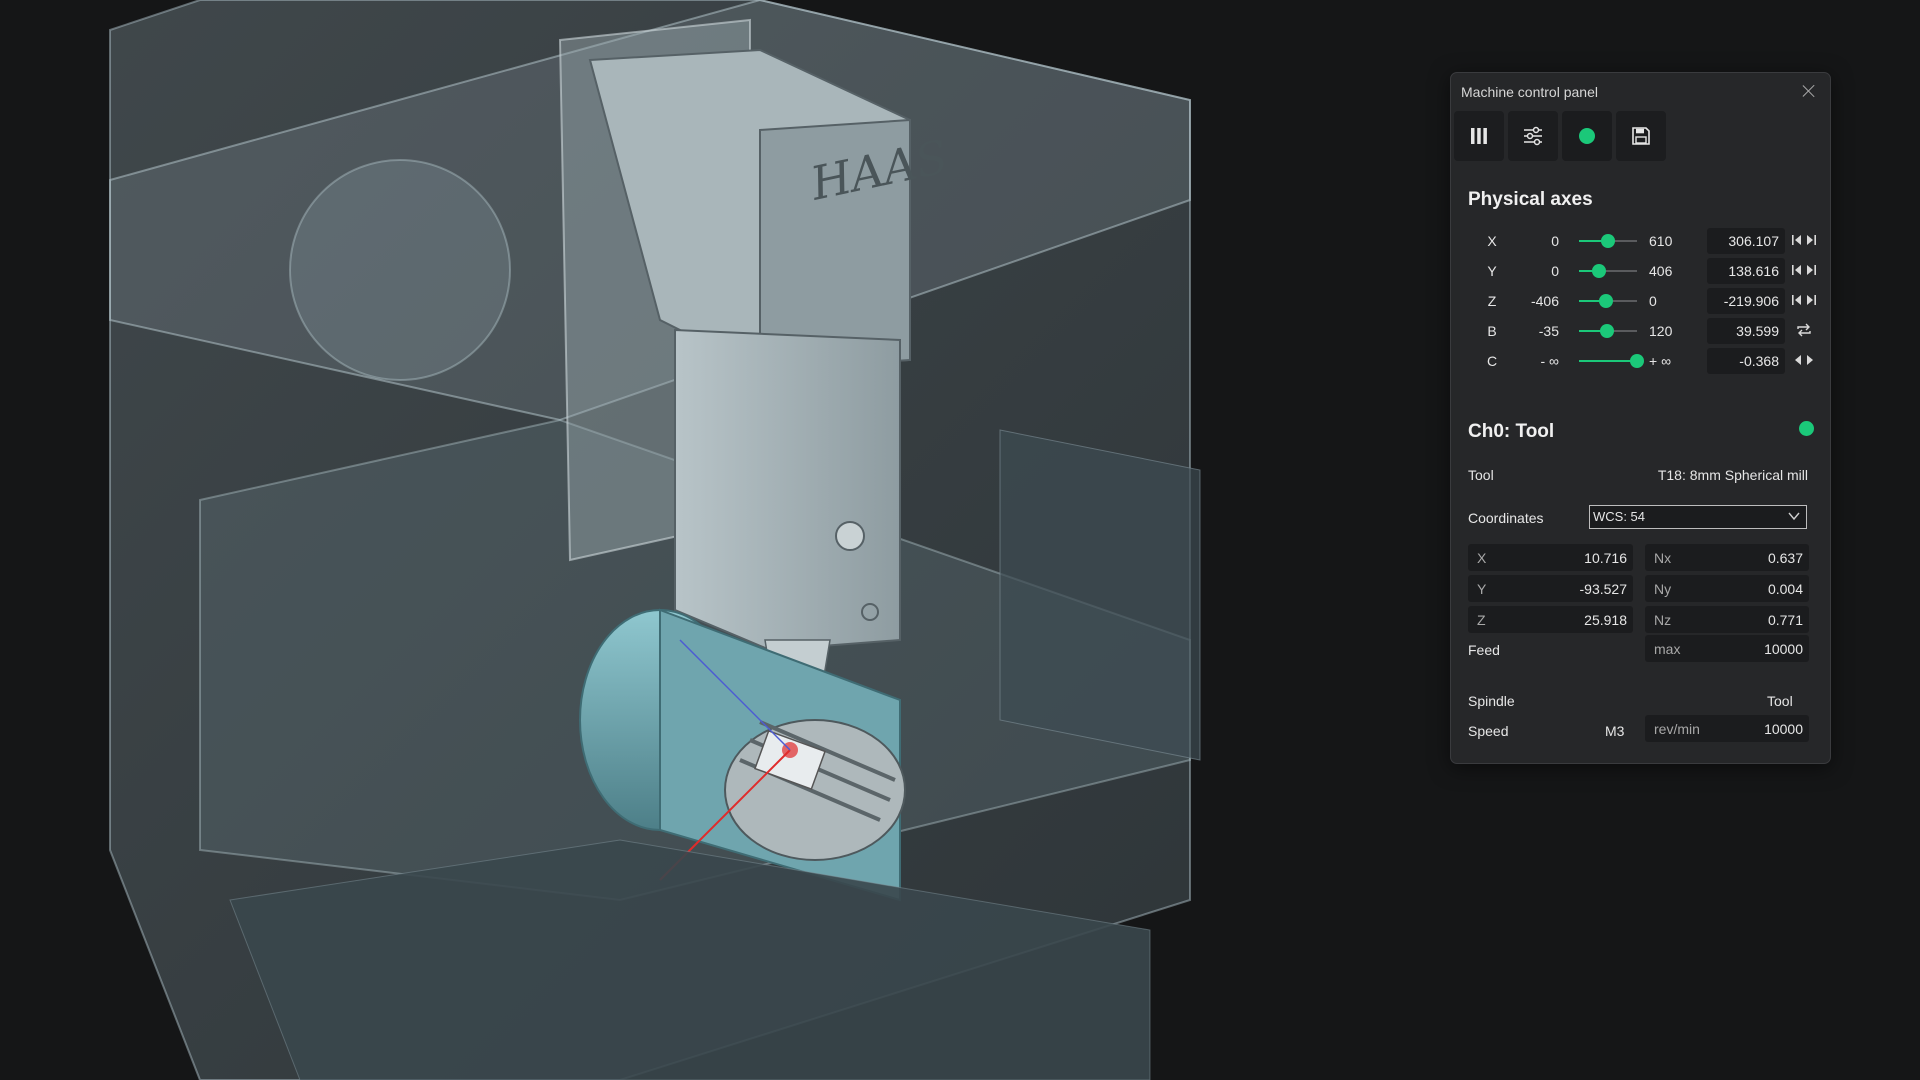  I want to click on coord-field-y: Y -93.527, so click(1550, 588).